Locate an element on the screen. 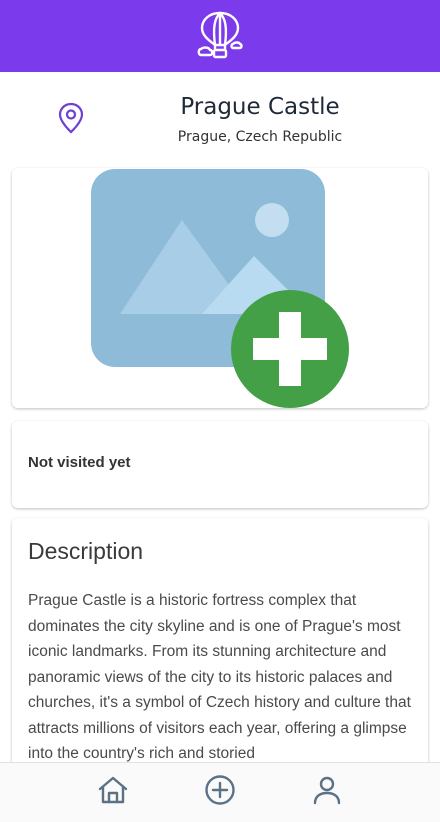 The image size is (440, 822). place-header: Prague Castle Prague, Czech Republic is located at coordinates (220, 120).